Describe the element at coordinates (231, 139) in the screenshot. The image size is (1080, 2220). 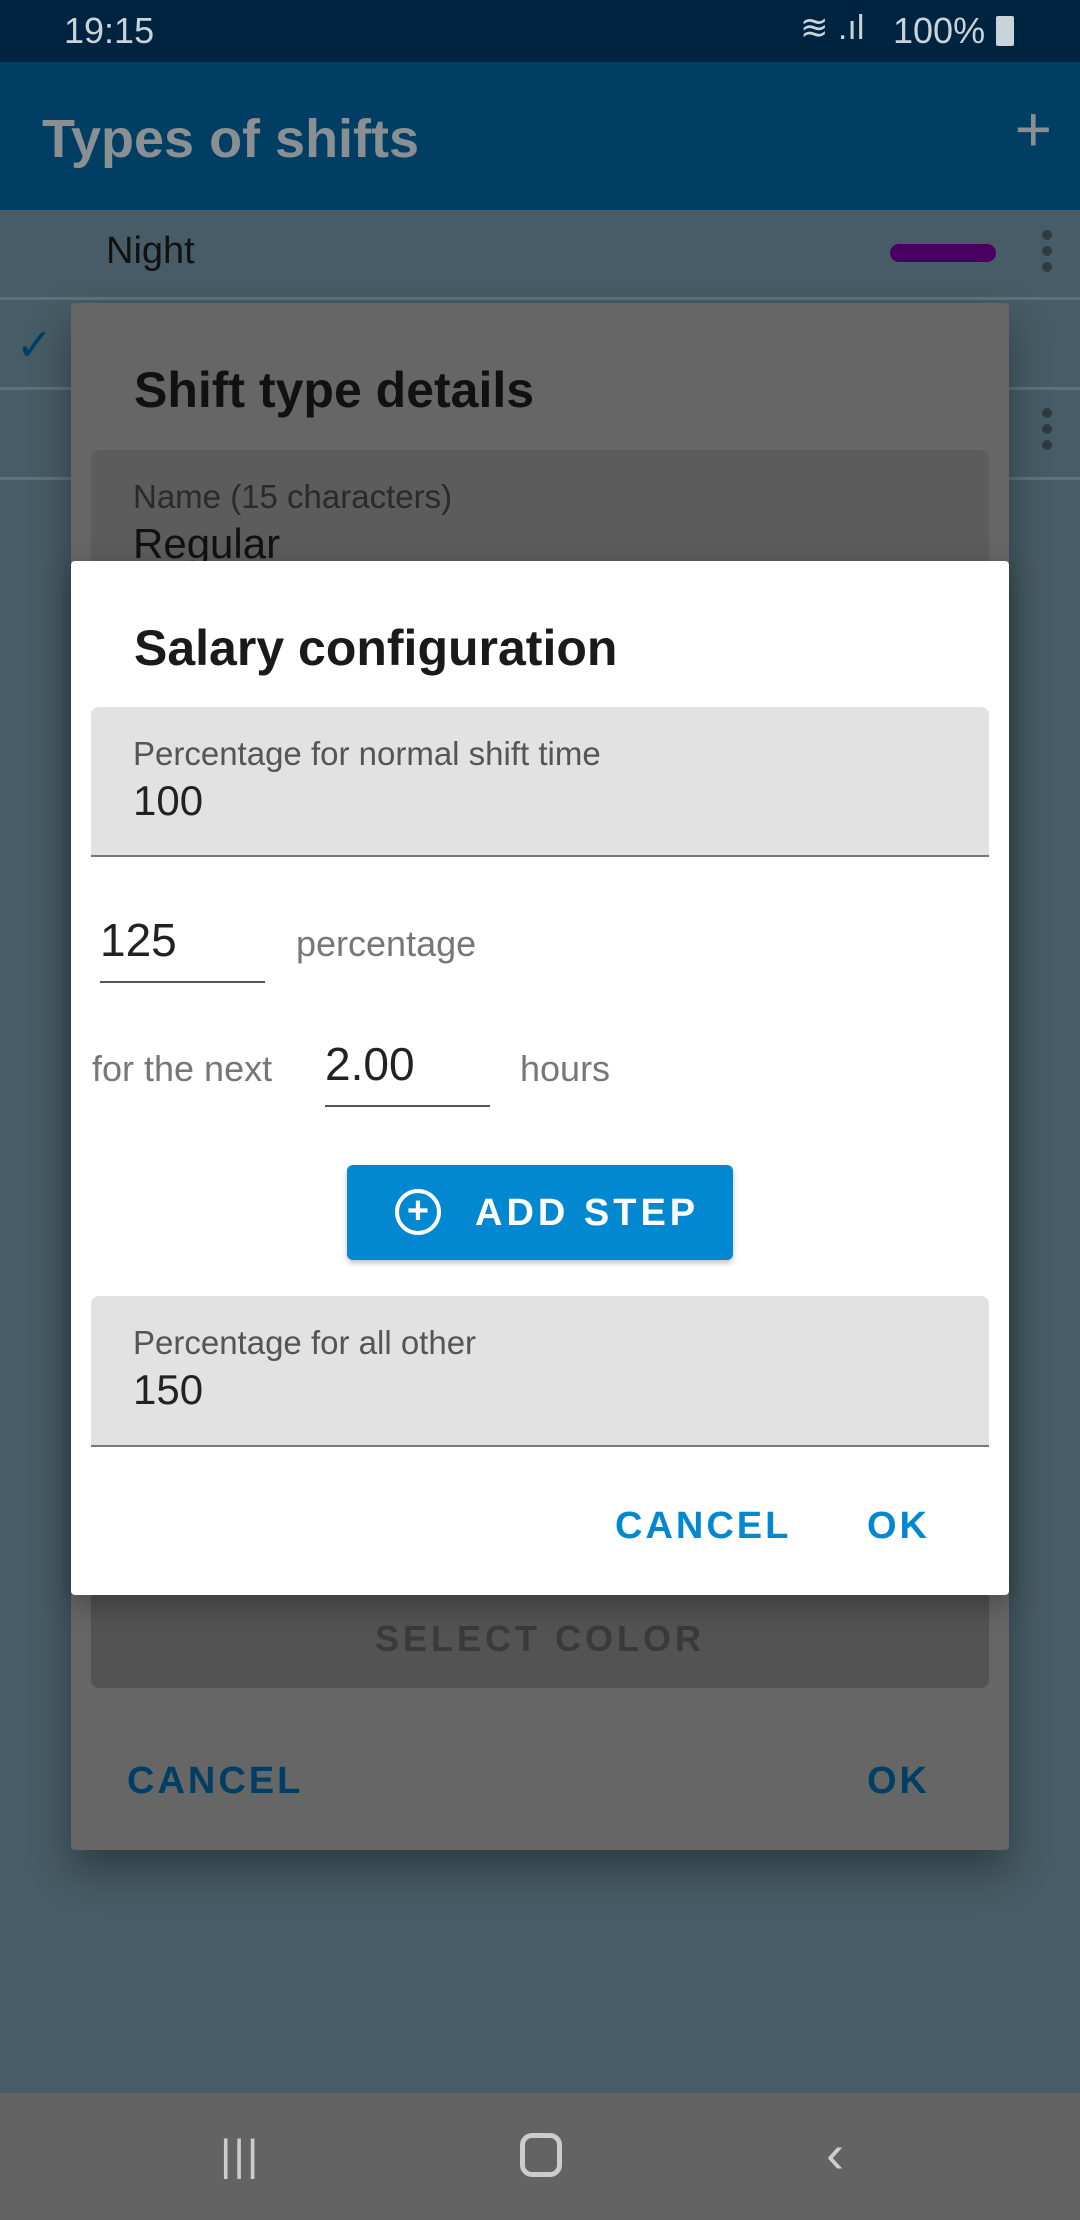
I see `page-title: Types of shifts` at that location.